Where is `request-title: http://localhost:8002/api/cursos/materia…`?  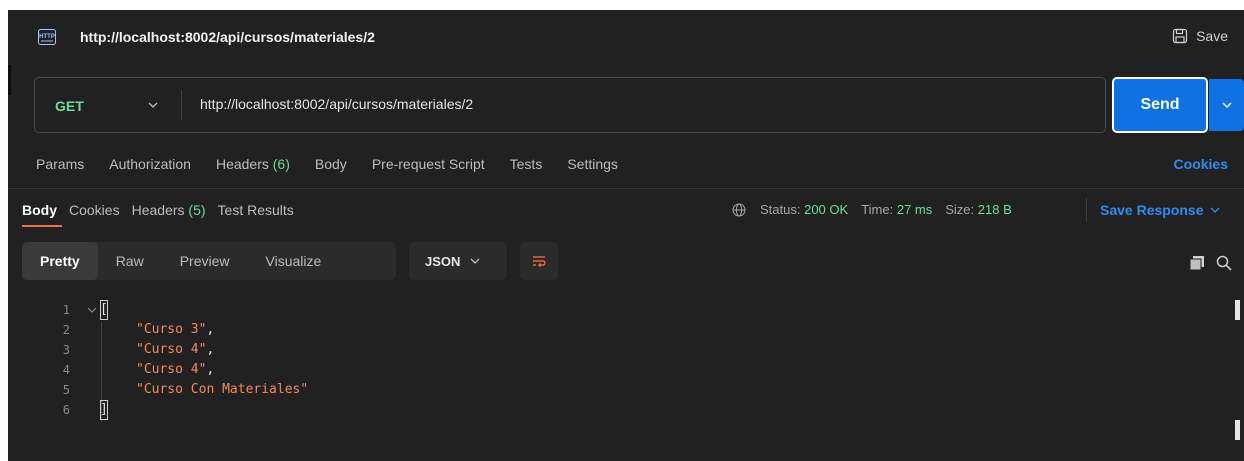 request-title: http://localhost:8002/api/cursos/materia… is located at coordinates (227, 37).